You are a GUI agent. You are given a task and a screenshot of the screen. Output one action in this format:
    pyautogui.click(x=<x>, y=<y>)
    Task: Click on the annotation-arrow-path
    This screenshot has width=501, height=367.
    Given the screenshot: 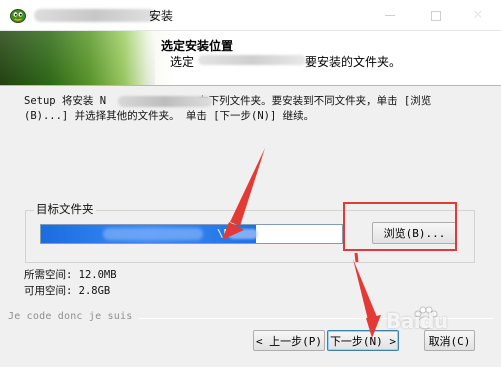 What is the action you would take?
    pyautogui.click(x=243, y=194)
    